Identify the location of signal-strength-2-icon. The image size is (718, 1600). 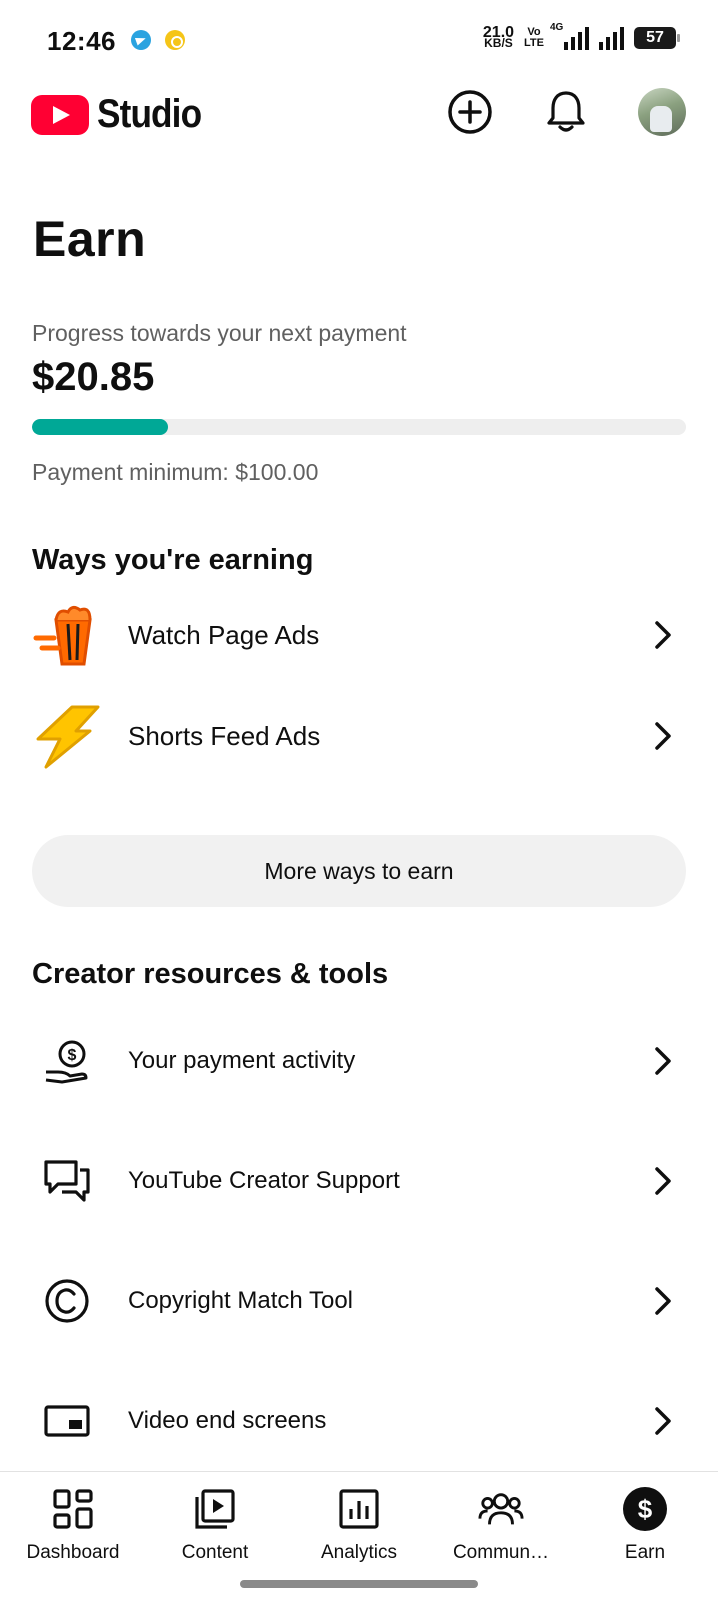
(611, 38).